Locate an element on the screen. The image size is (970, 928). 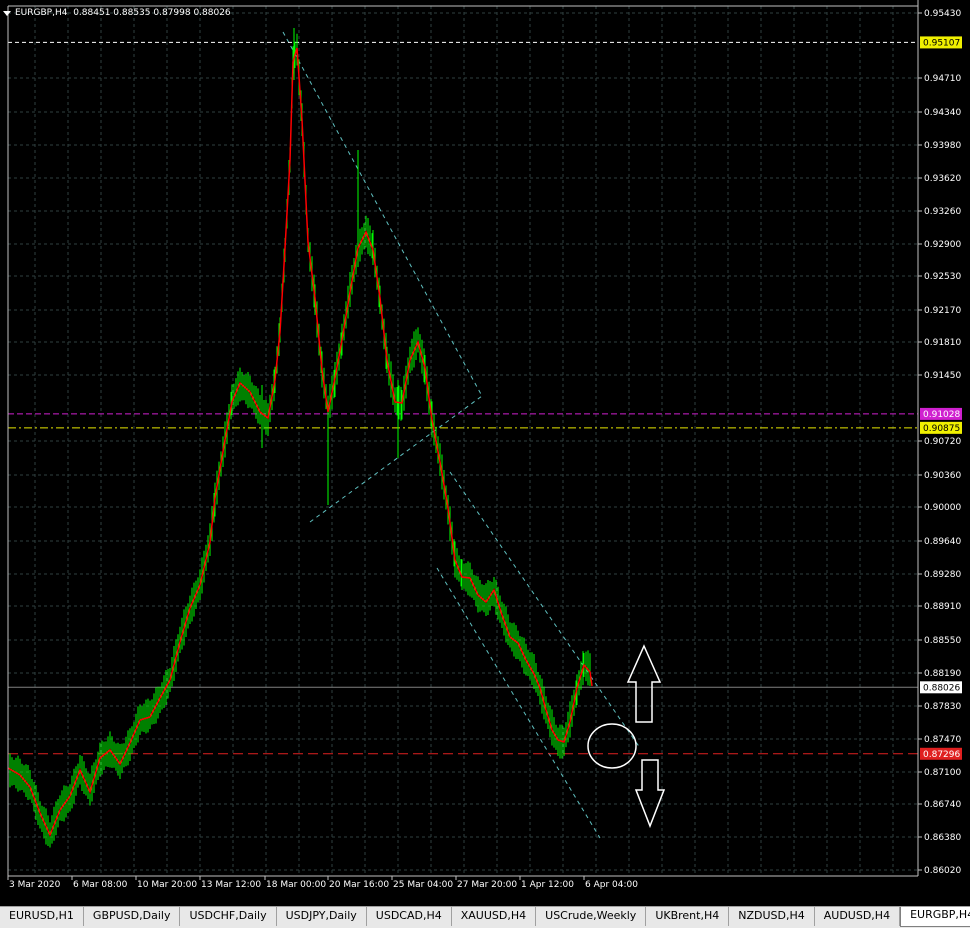
price-tick-label: 0.90000 is located at coordinates (942, 508).